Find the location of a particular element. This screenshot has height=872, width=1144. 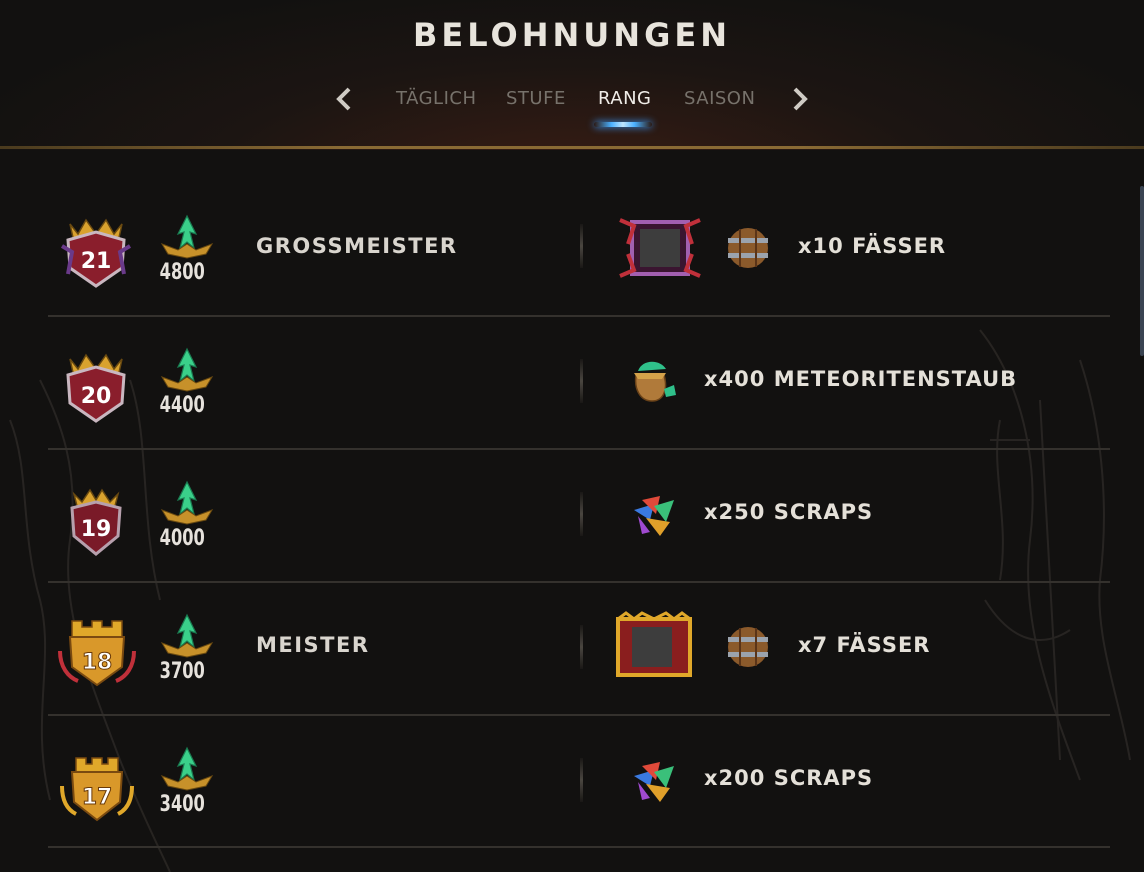

reward-label: x400 METEORITENSTAUB is located at coordinates (861, 379).